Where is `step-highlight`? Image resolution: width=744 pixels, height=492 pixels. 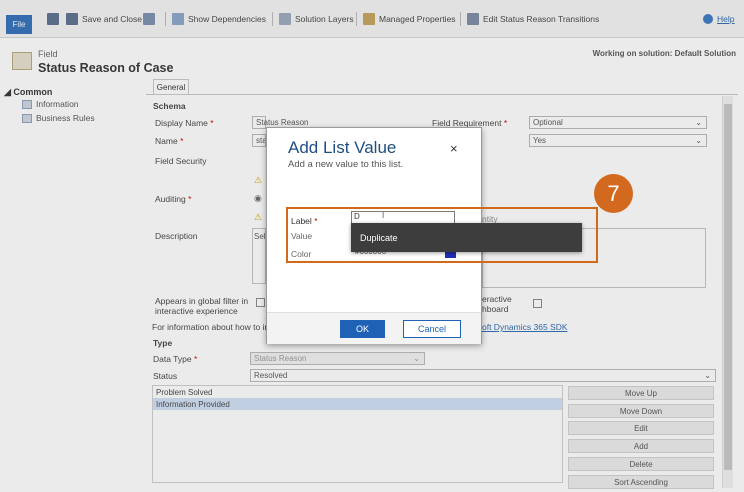 step-highlight is located at coordinates (442, 235).